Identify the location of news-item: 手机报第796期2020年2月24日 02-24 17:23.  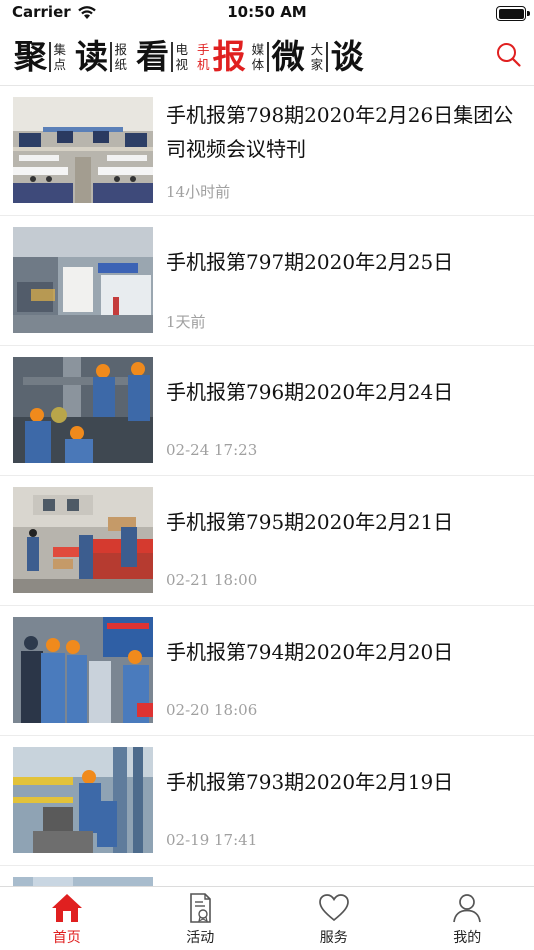
(267, 411).